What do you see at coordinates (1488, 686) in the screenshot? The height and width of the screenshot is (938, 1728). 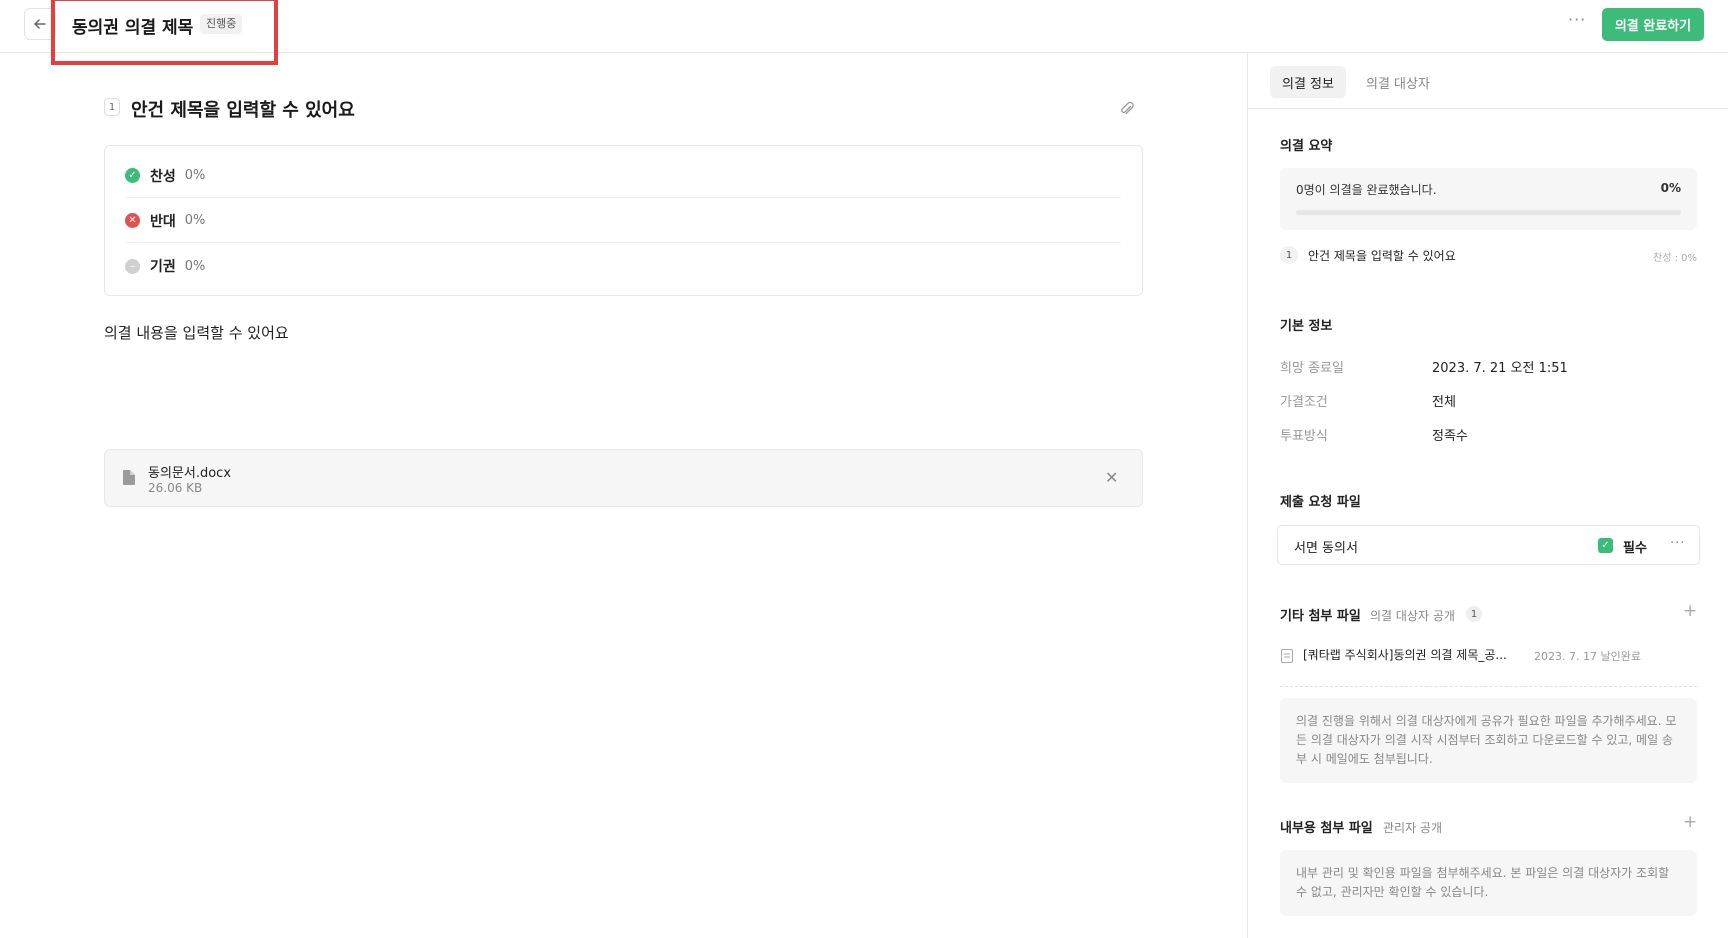 I see `divider` at bounding box center [1488, 686].